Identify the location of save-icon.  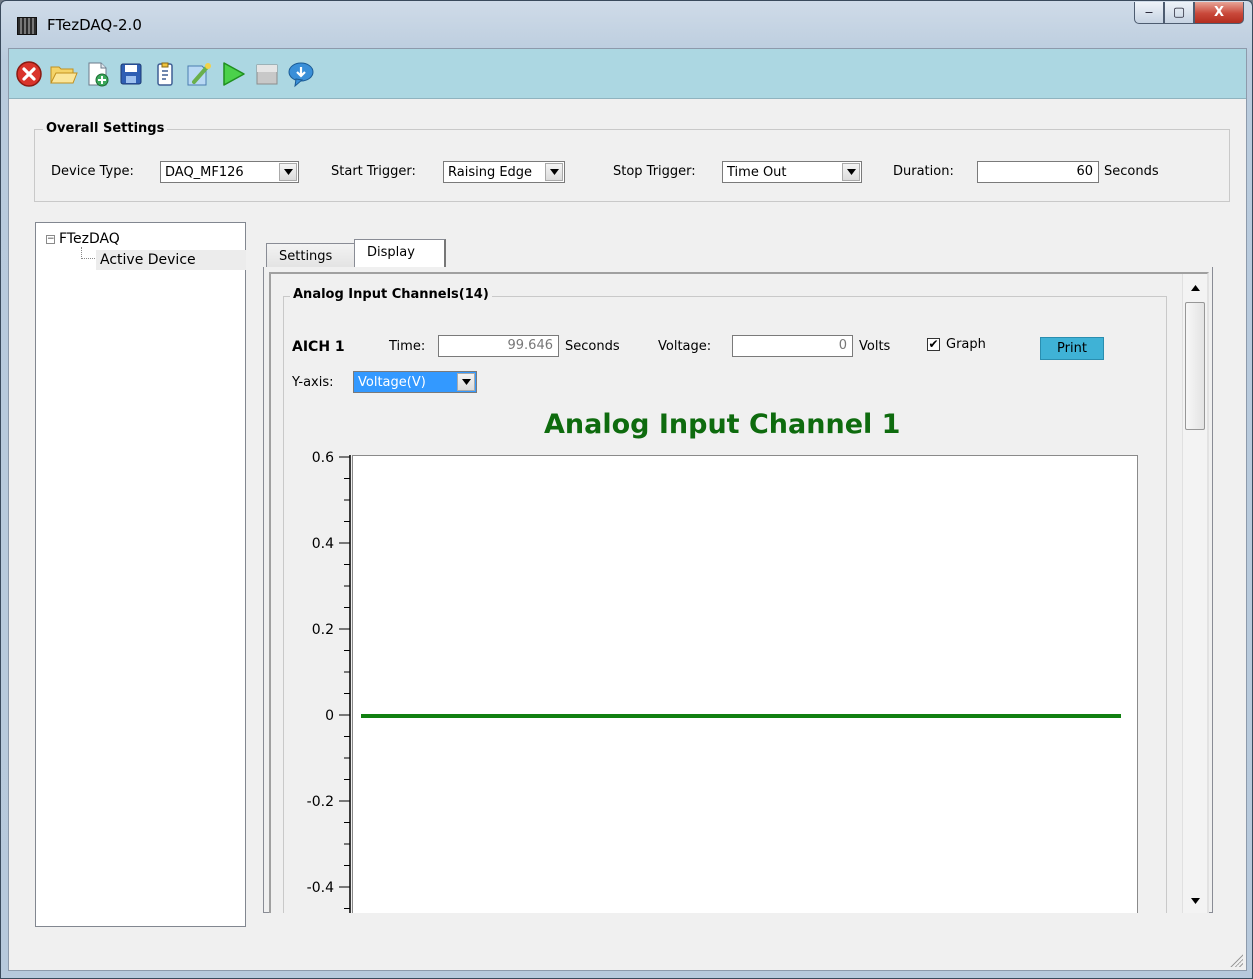
(131, 73).